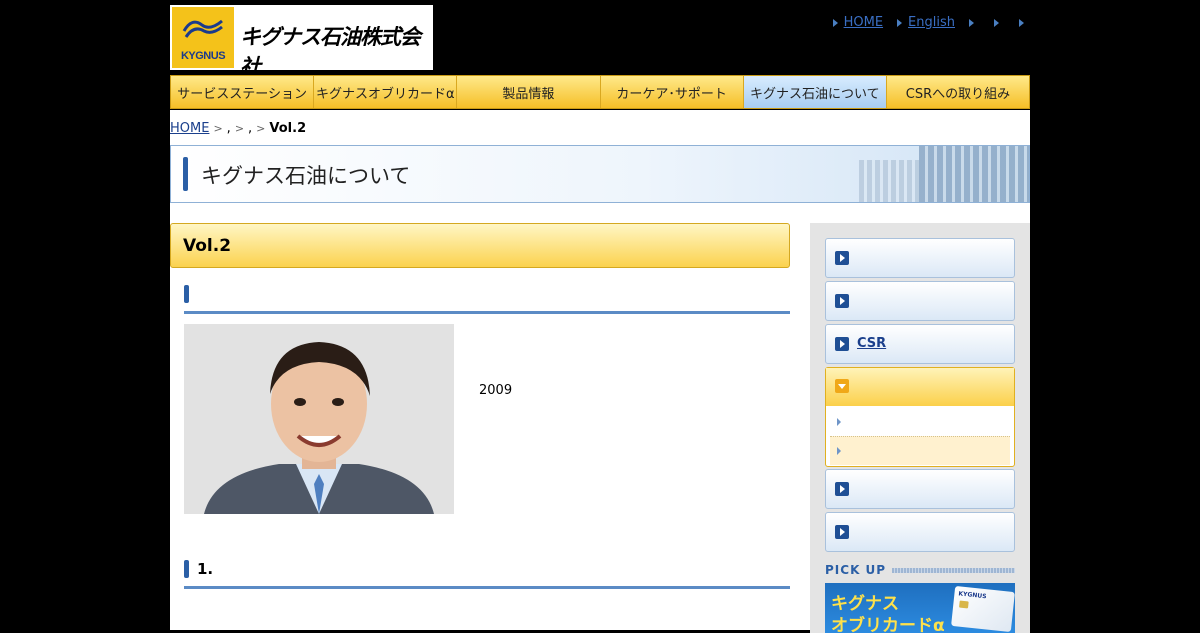 The width and height of the screenshot is (1200, 633). Describe the element at coordinates (672, 92) in the screenshot. I see `nav-car-care: カーケア･サポート` at that location.